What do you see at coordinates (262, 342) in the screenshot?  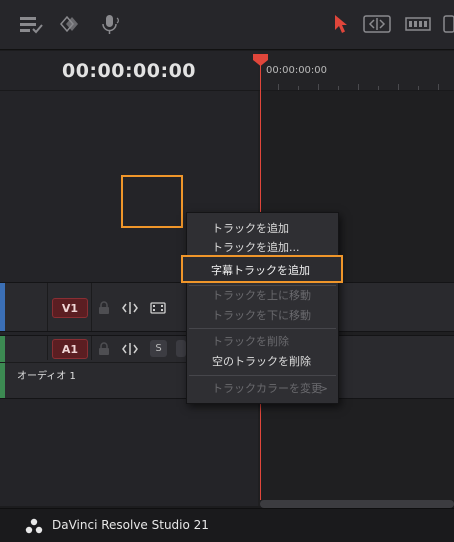 I see `menu-item-delete-track: トラックを削除` at bounding box center [262, 342].